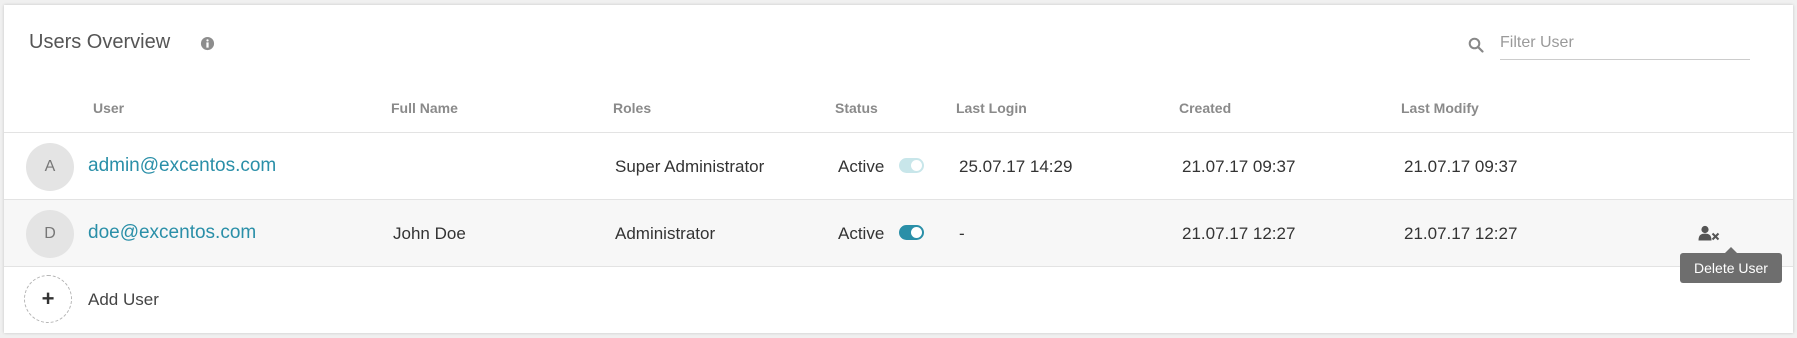 This screenshot has height=338, width=1797. What do you see at coordinates (123, 300) in the screenshot?
I see `add-user-label: Add User` at bounding box center [123, 300].